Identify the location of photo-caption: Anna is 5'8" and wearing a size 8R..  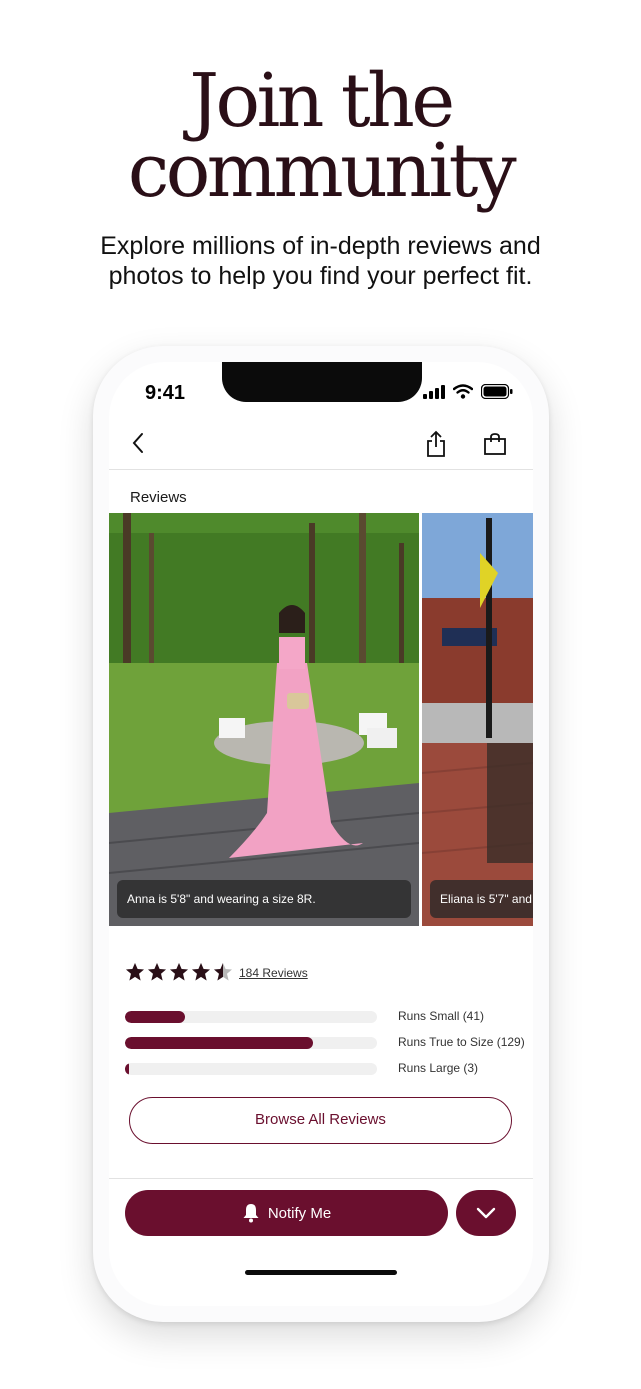
(264, 899).